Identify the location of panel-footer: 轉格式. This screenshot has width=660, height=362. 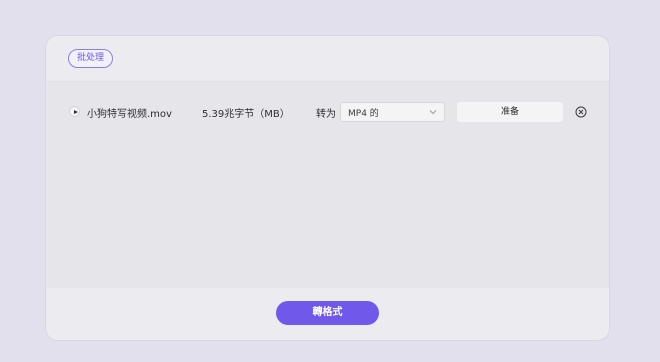
(327, 314).